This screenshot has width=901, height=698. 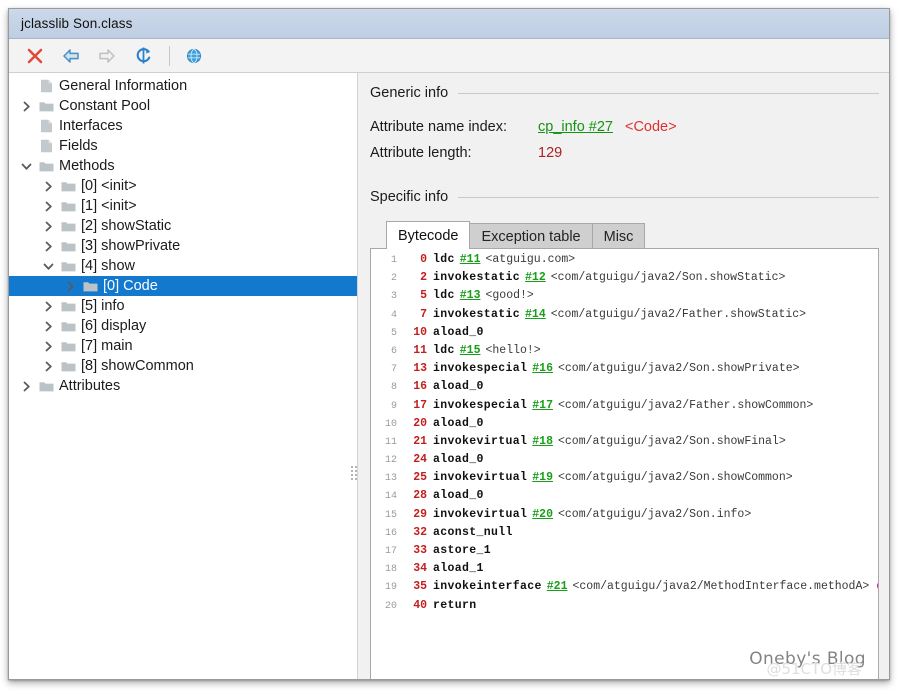 I want to click on tree-item-methods: Methods, so click(x=183, y=166).